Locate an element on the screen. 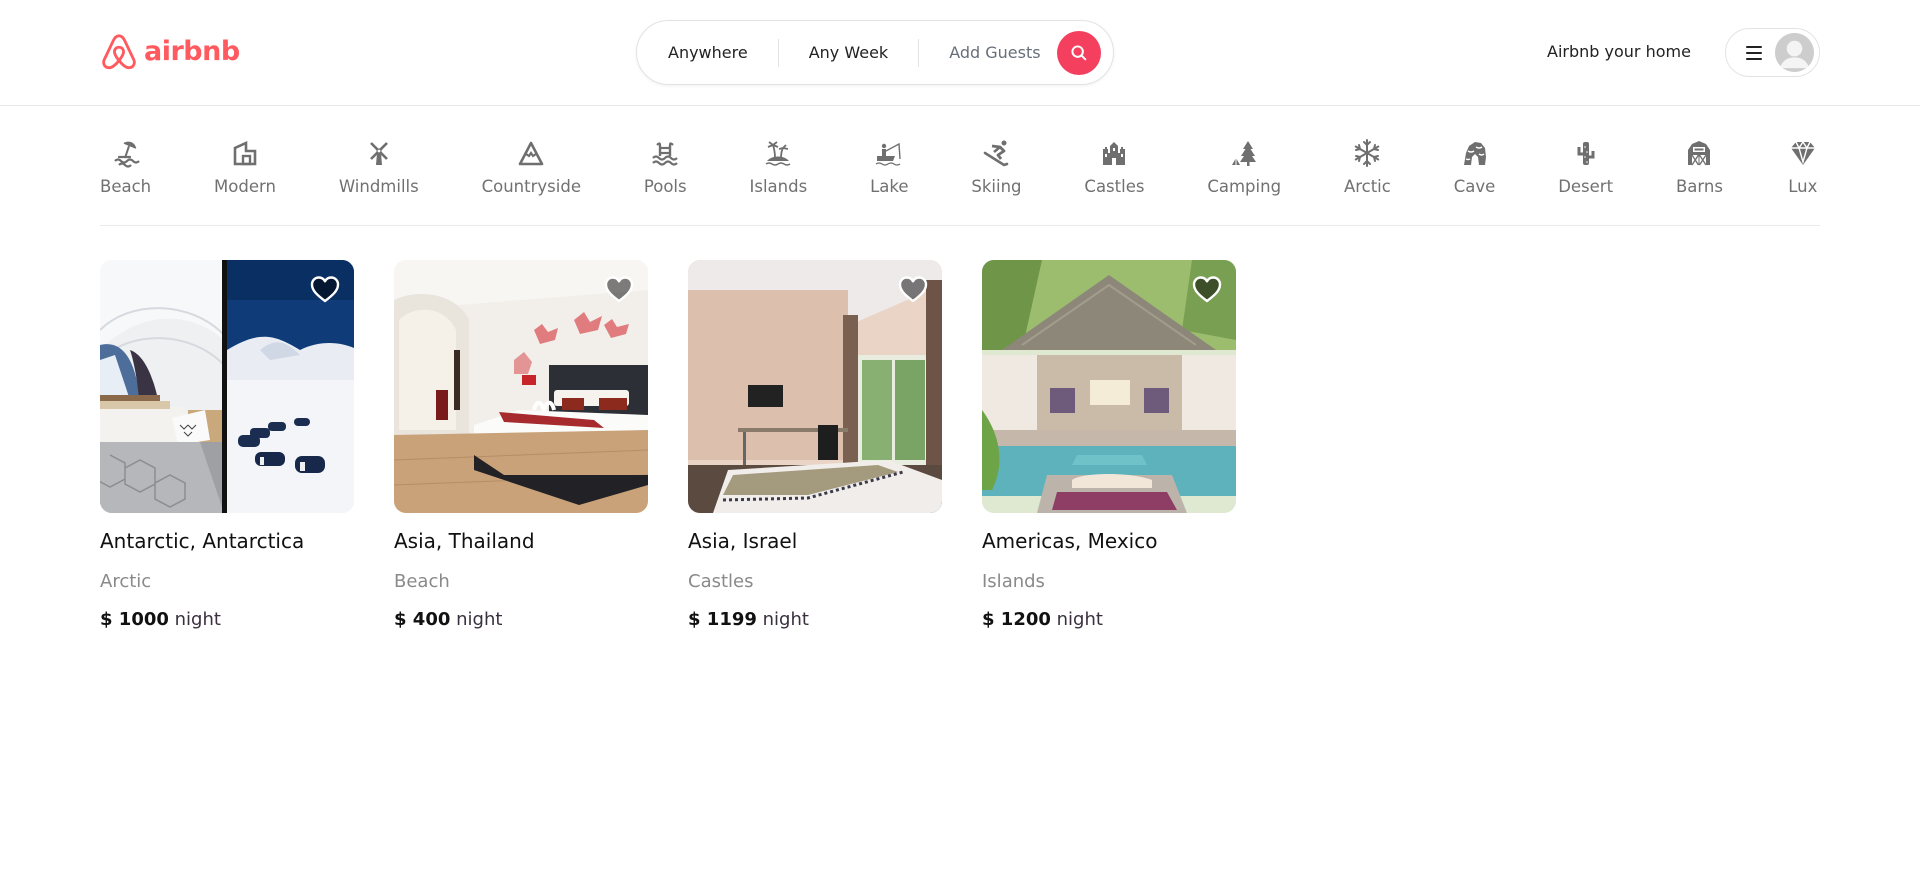 The image size is (1920, 891). category-pools: Pools is located at coordinates (665, 167).